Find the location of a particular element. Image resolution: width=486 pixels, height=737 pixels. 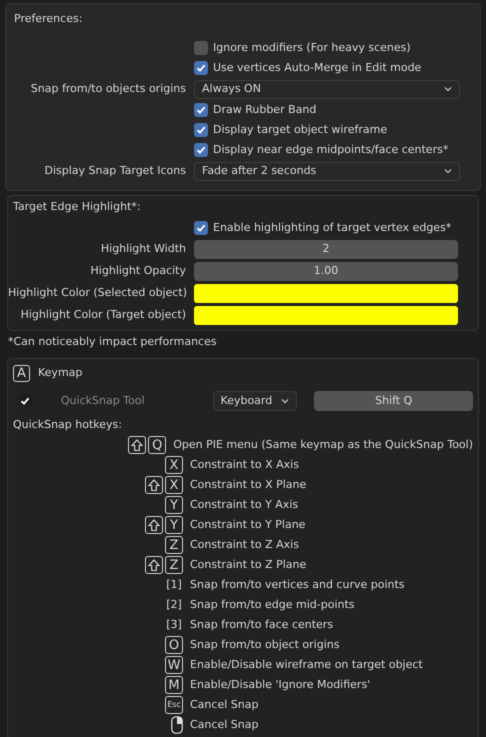

key-icon: W is located at coordinates (174, 665).